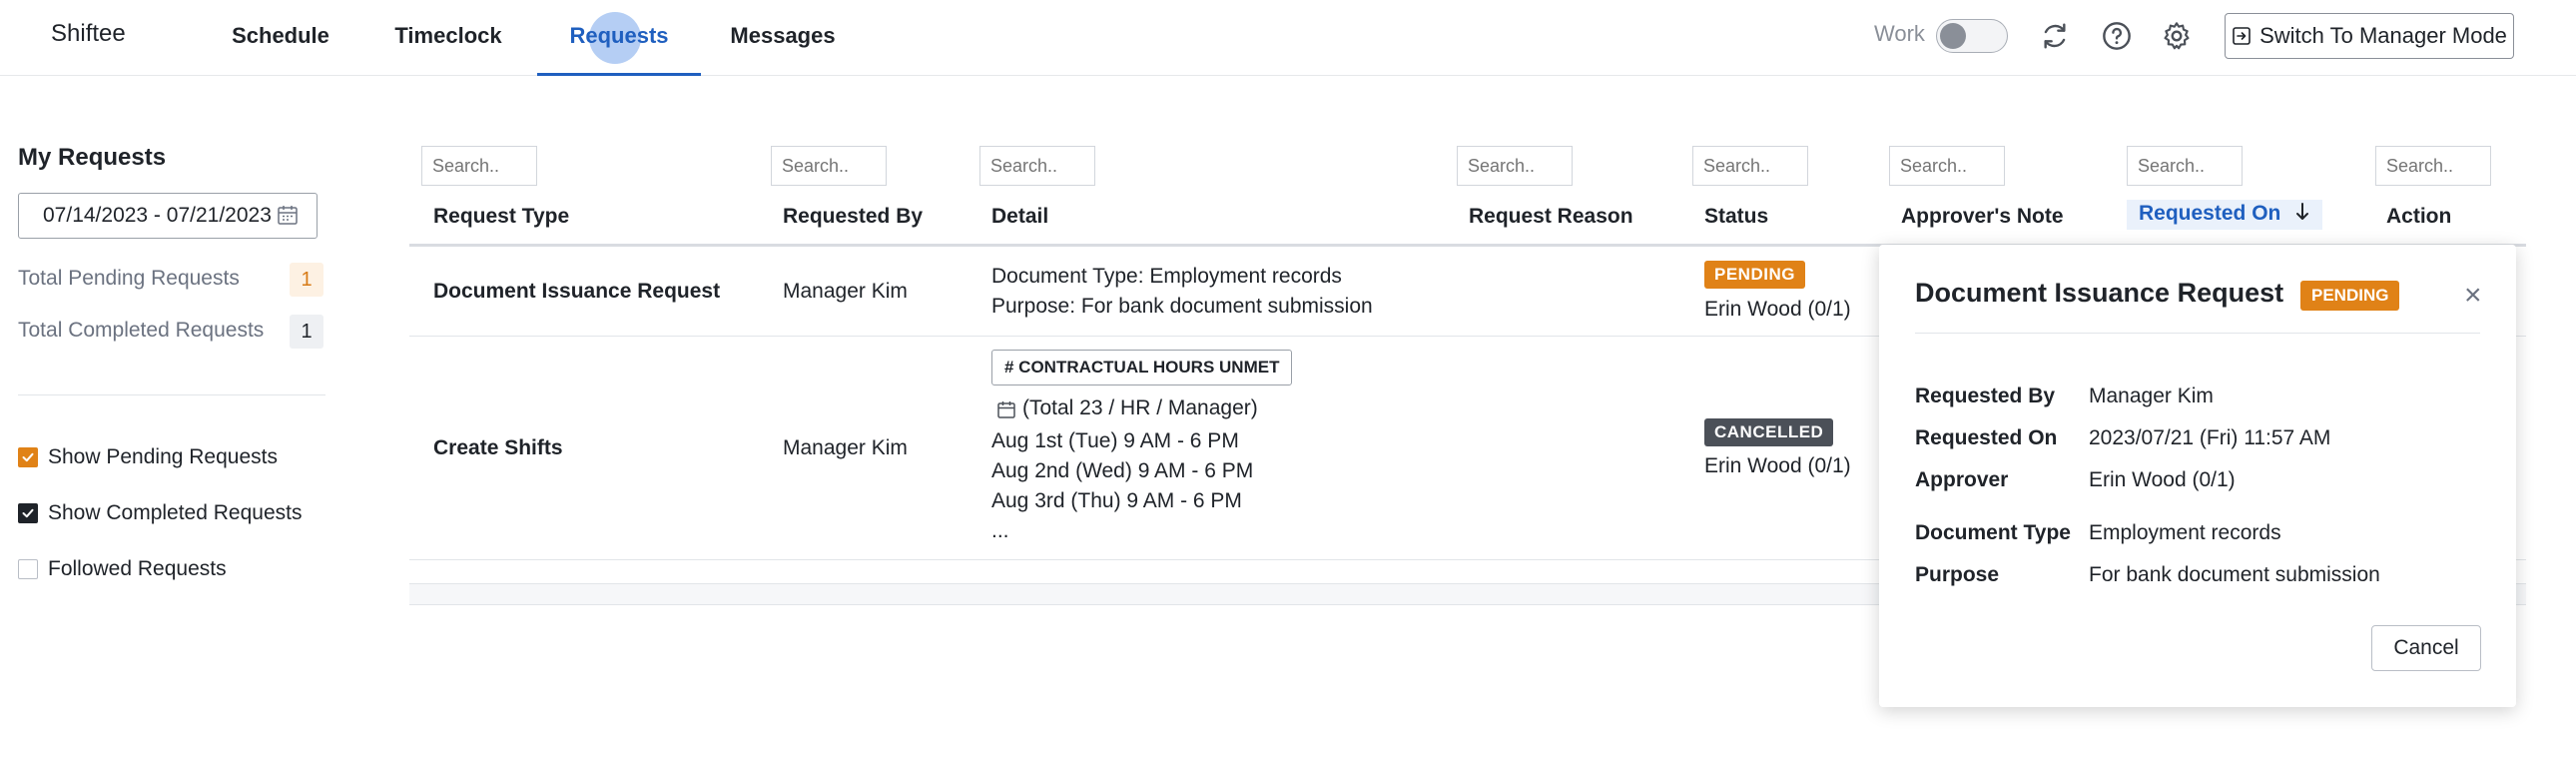  Describe the element at coordinates (479, 166) in the screenshot. I see `search-request-type` at that location.